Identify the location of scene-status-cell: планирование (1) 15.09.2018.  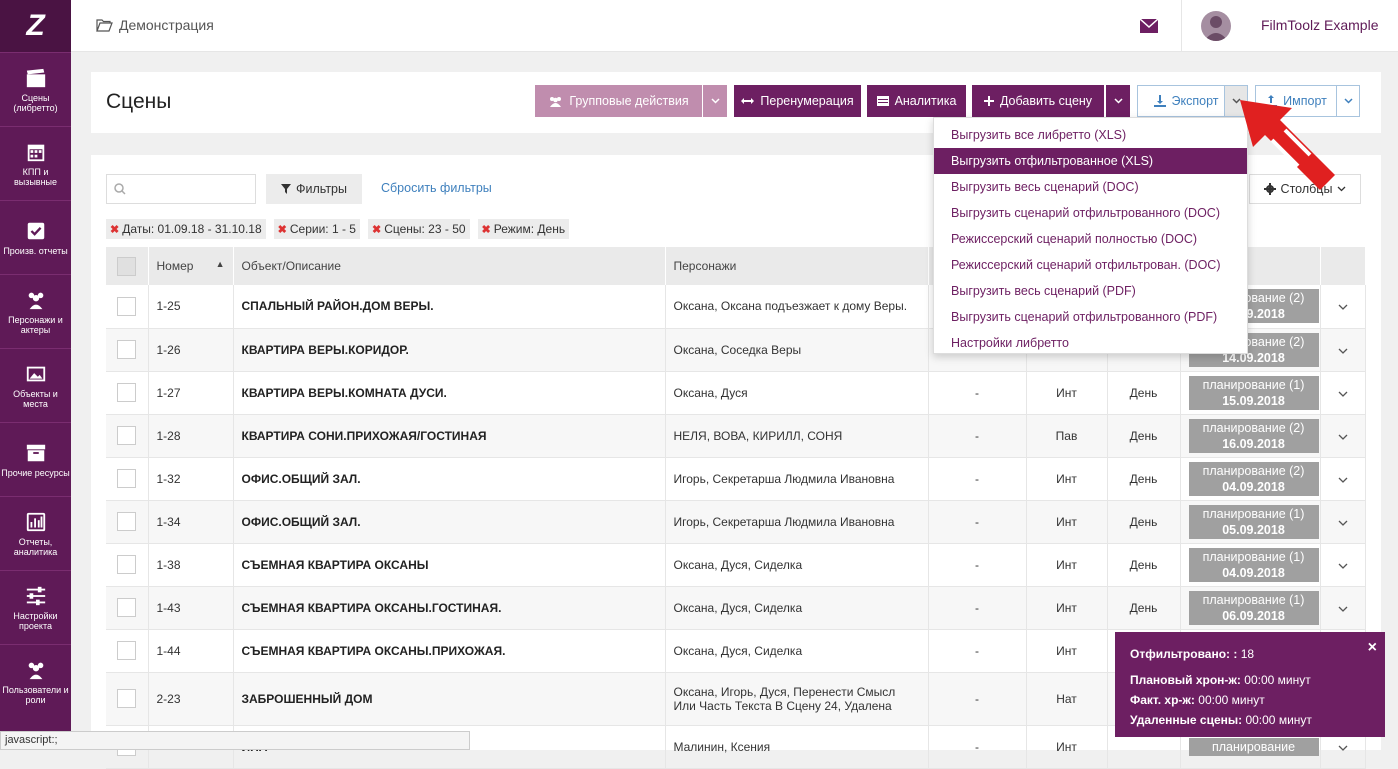
(1250, 393).